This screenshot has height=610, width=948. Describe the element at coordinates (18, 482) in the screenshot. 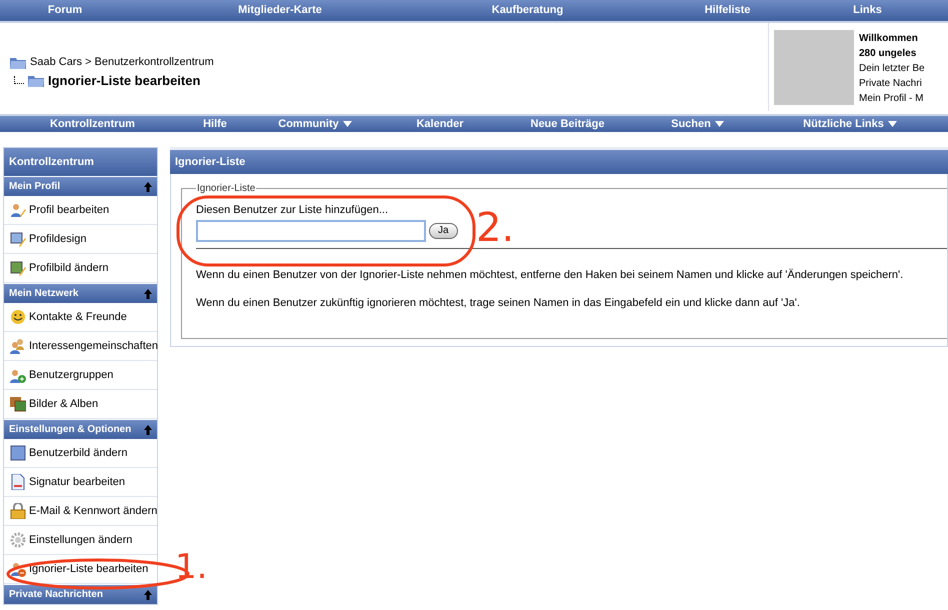

I see `document-icon` at that location.